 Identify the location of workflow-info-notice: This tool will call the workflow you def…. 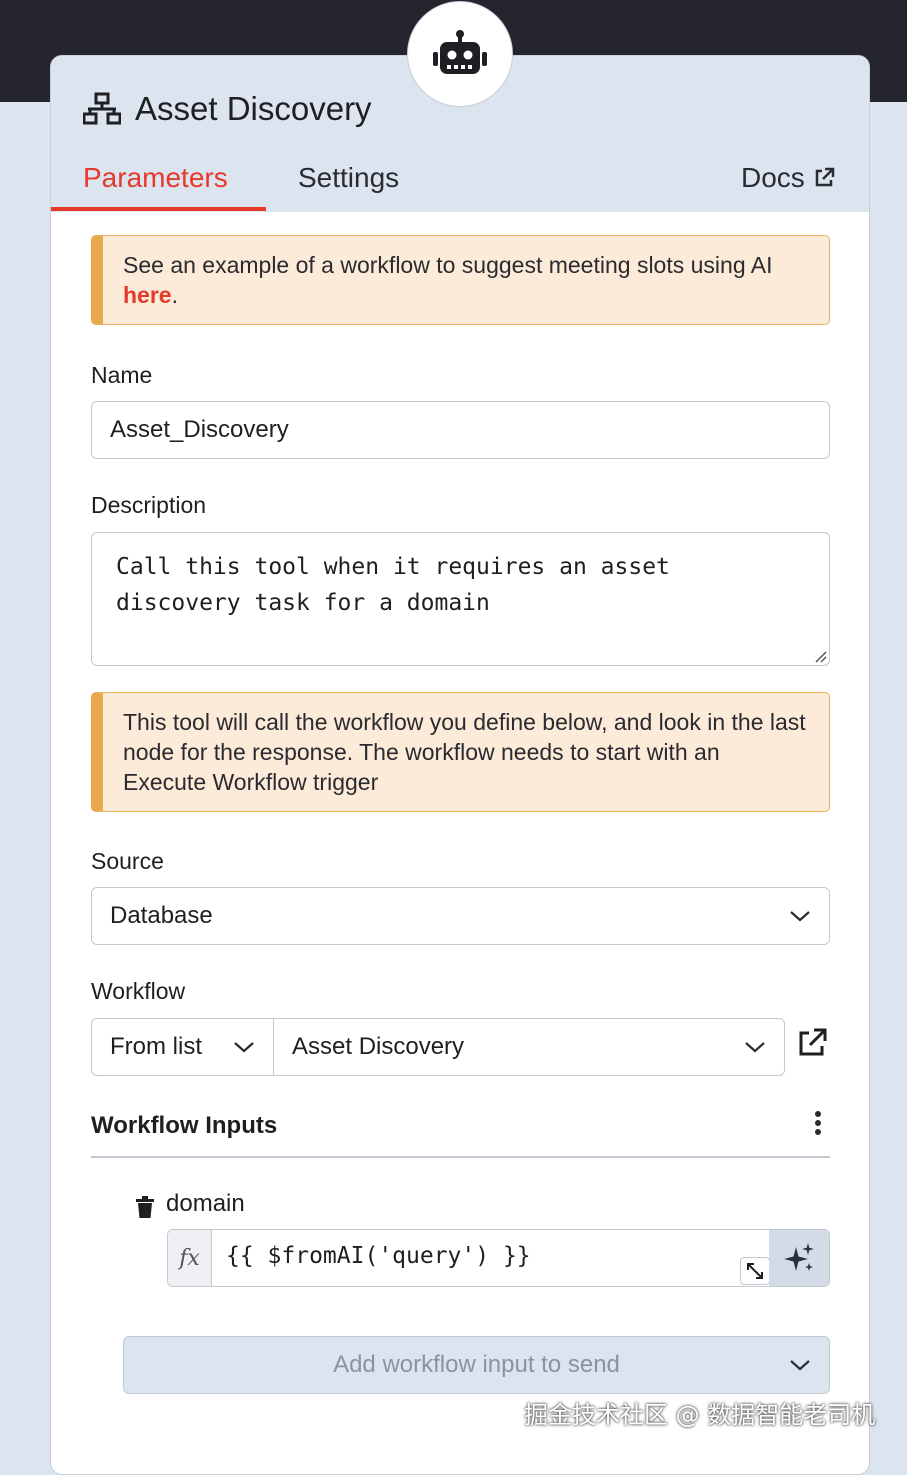
(460, 752).